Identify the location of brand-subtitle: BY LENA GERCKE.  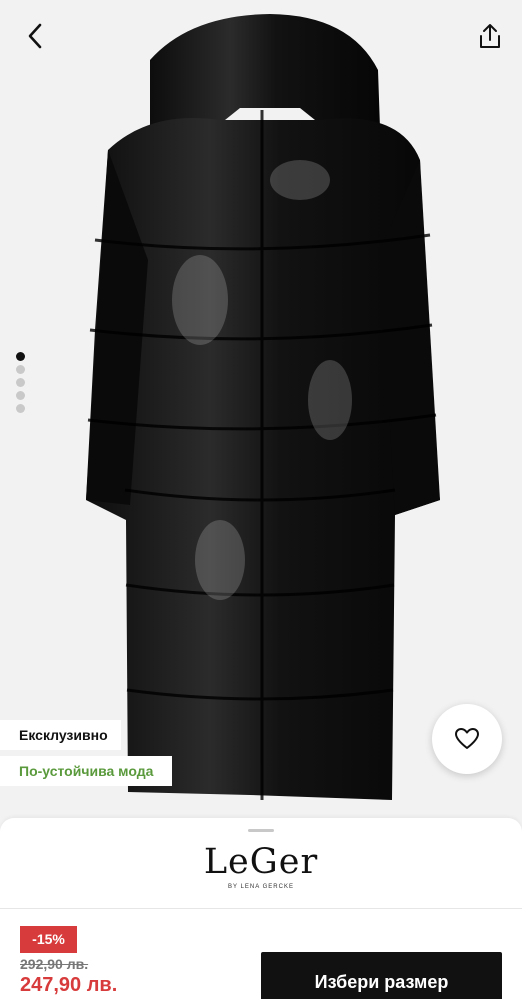
(261, 887).